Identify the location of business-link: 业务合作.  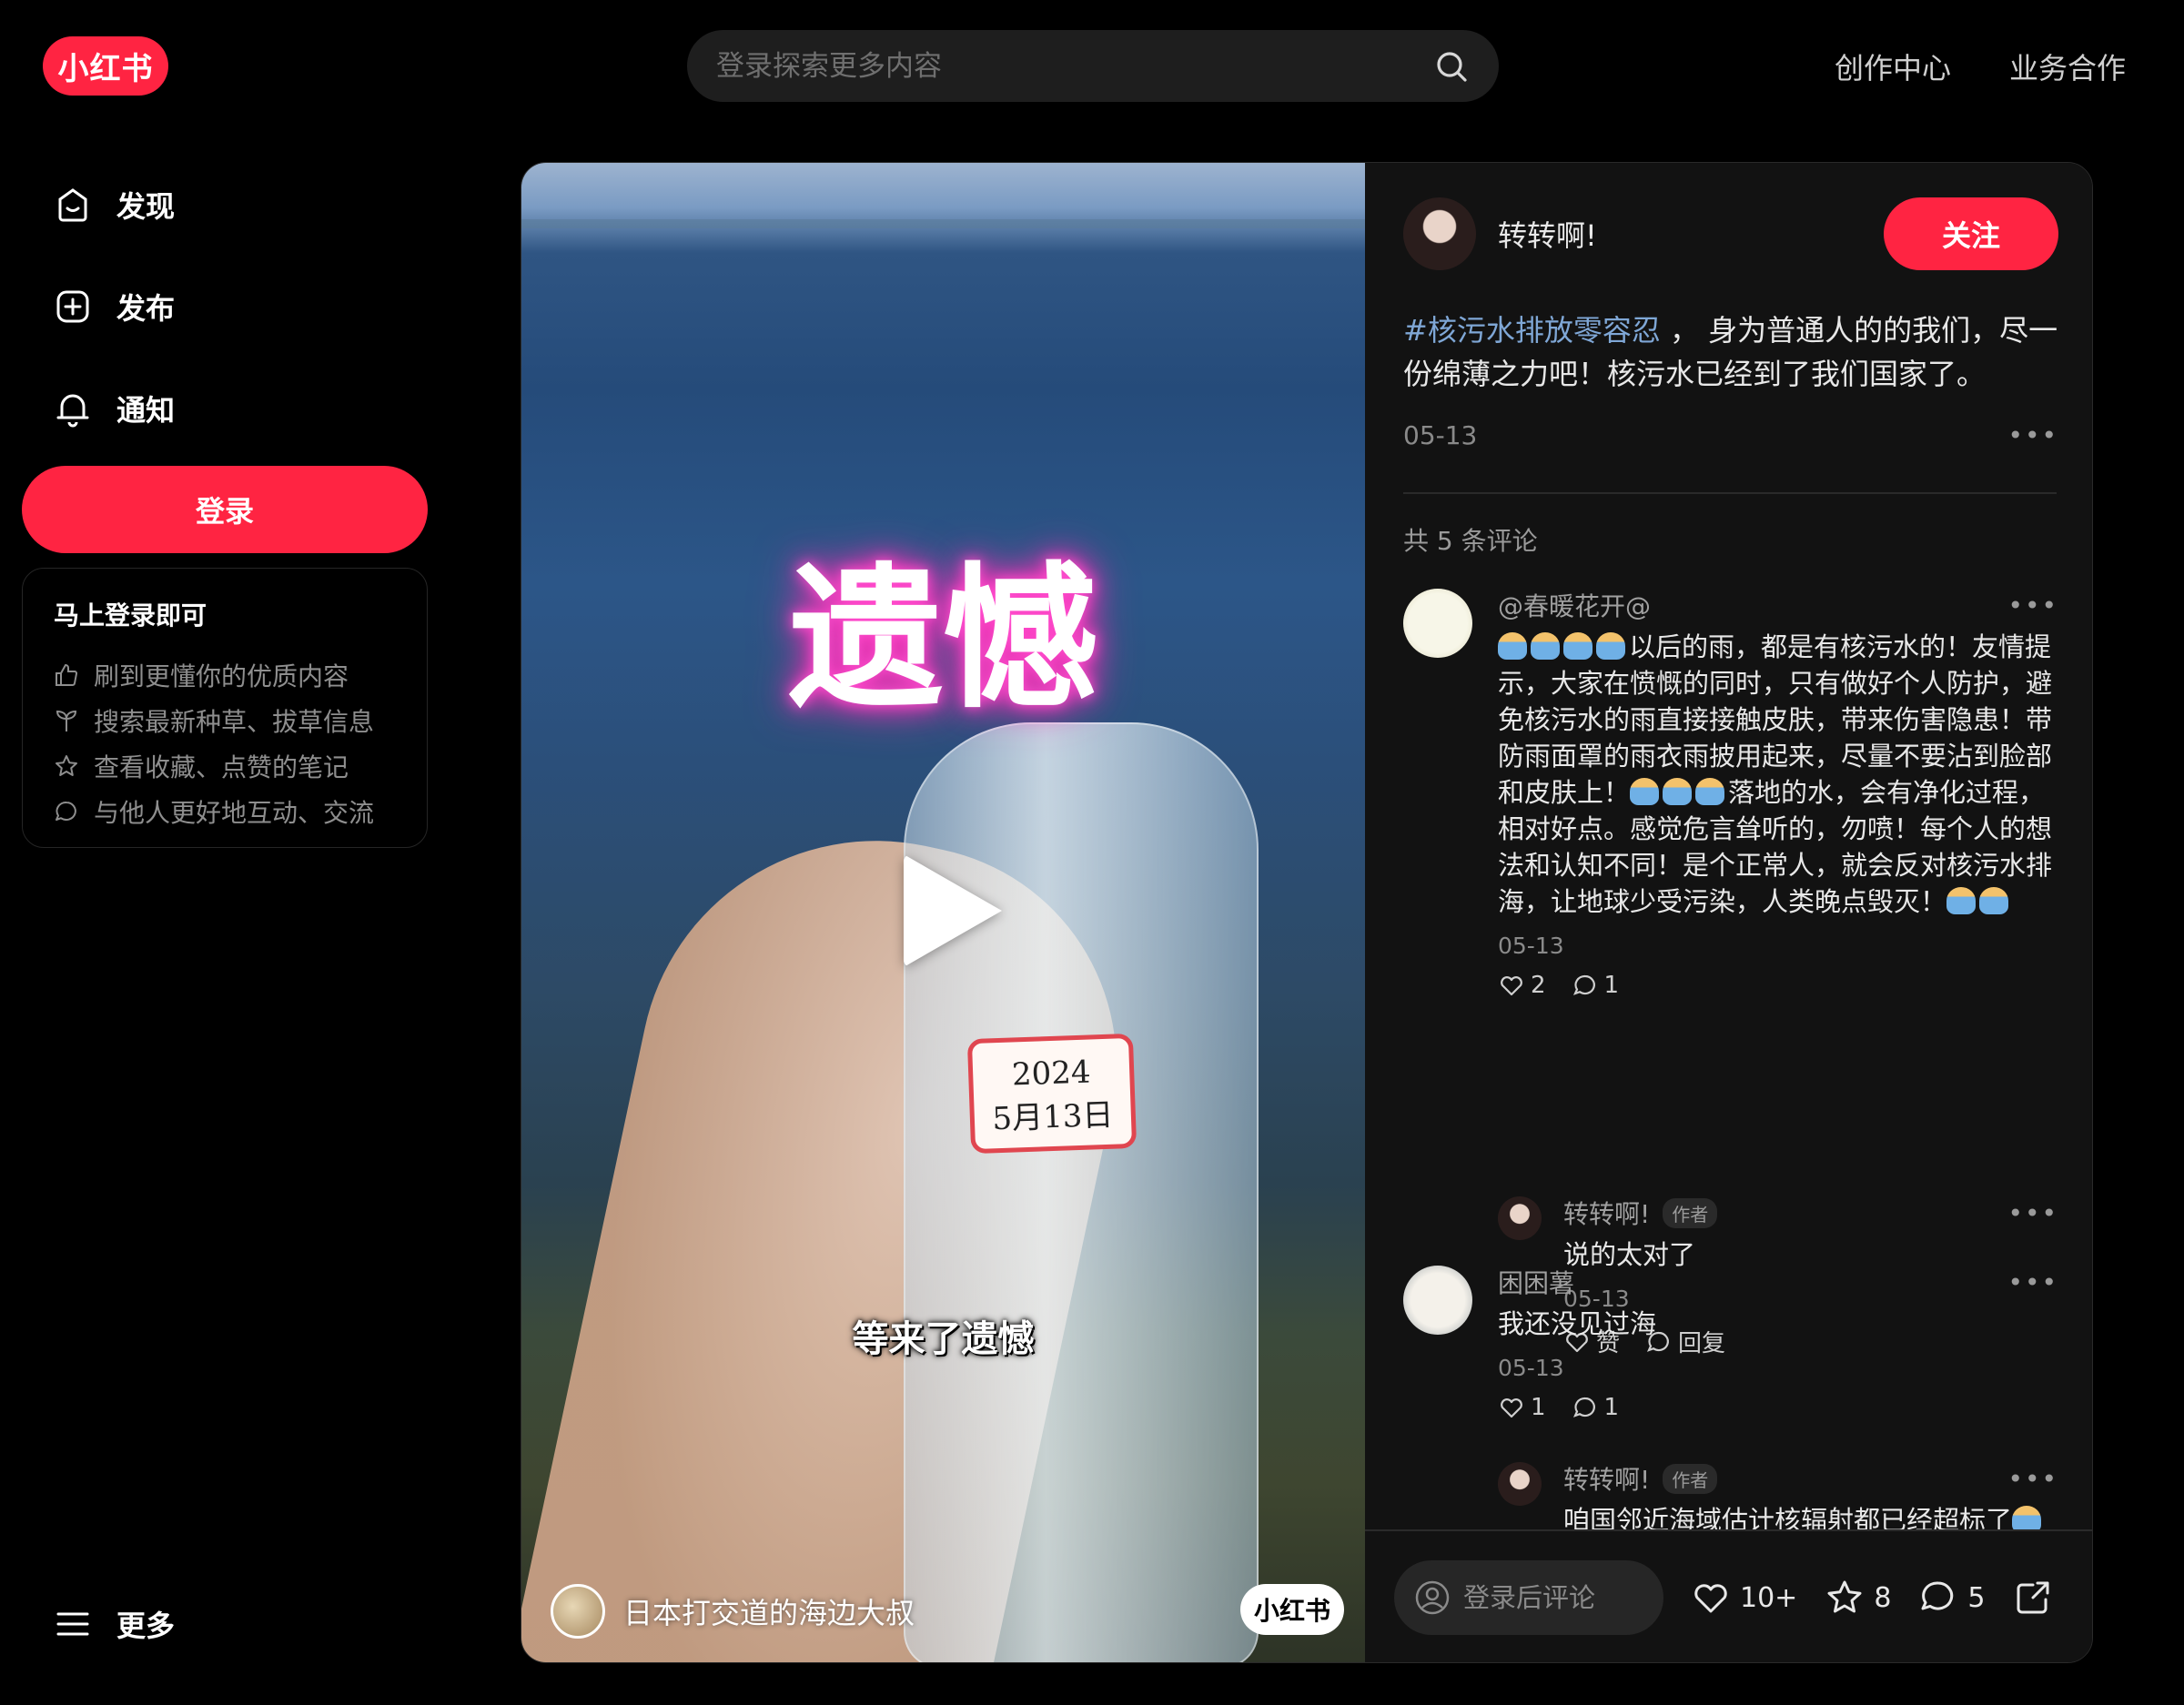
(2068, 66).